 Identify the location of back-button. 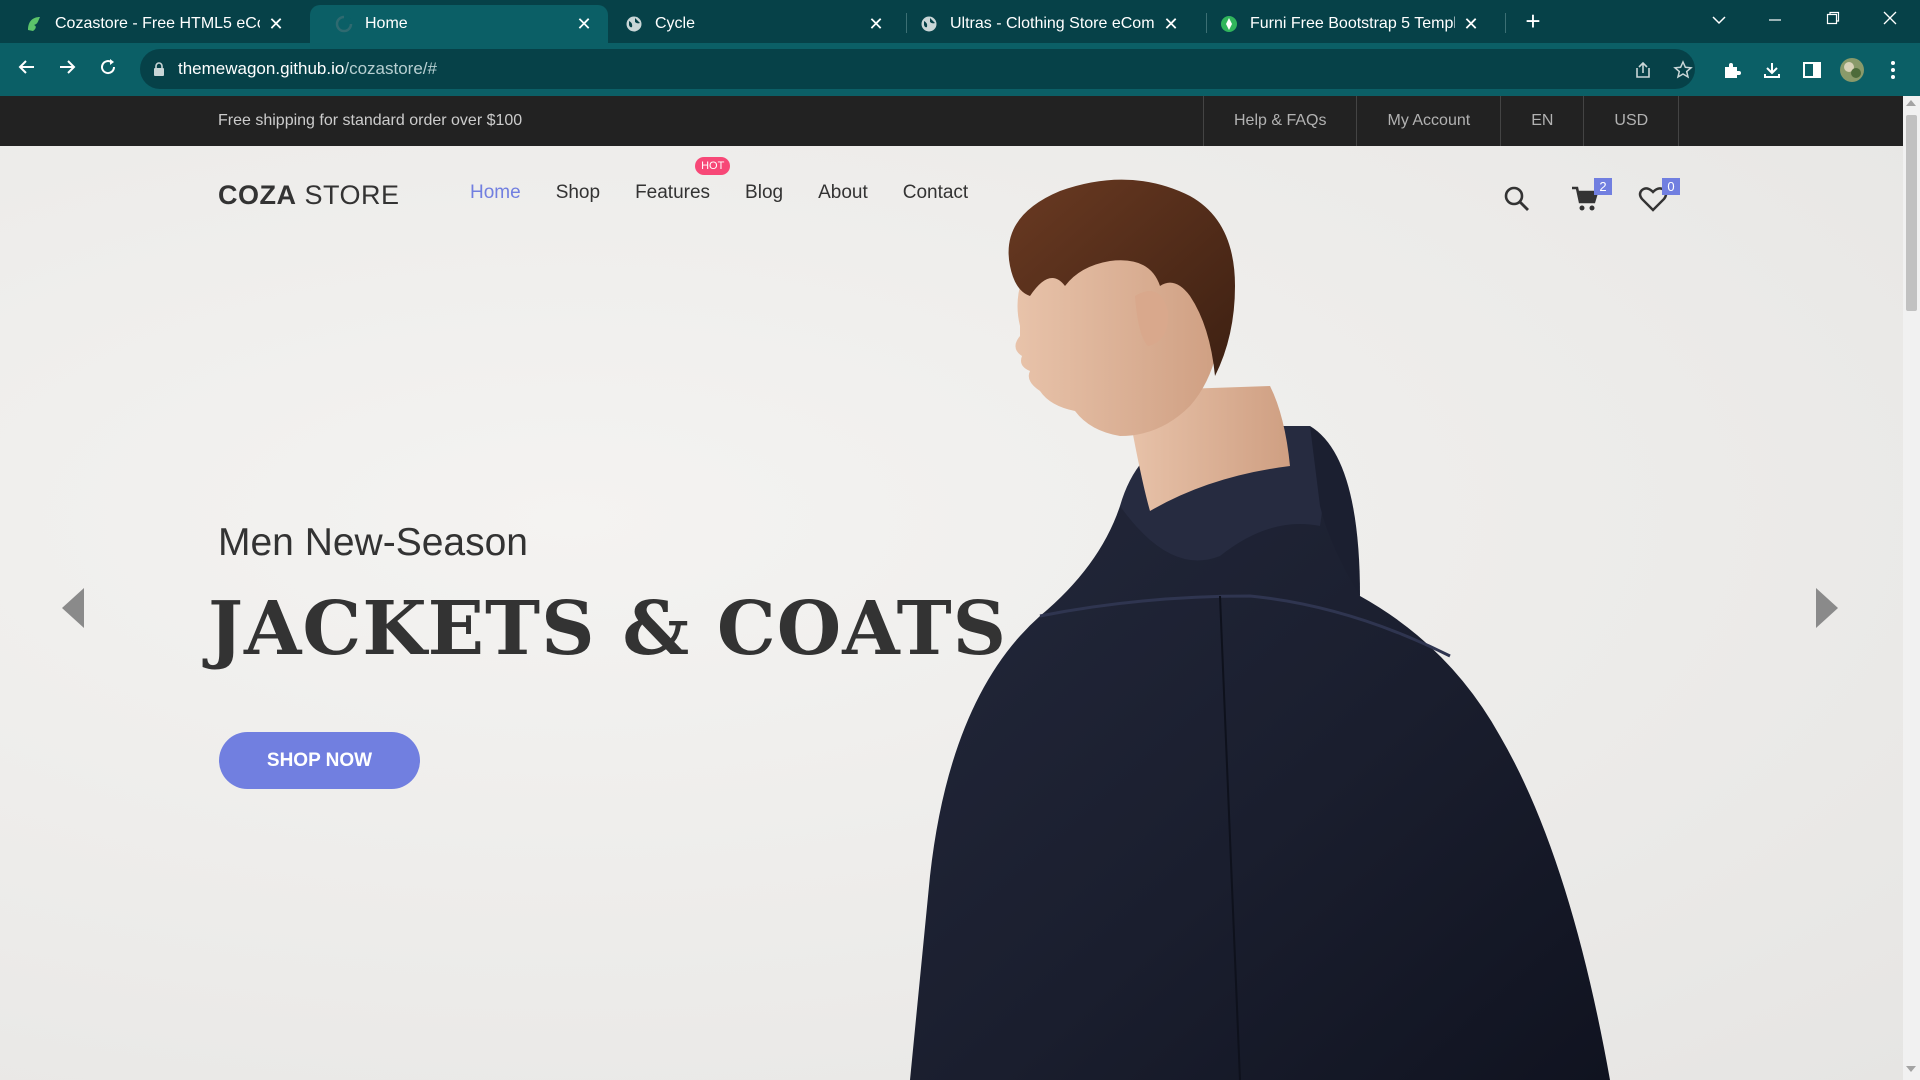
(27, 70).